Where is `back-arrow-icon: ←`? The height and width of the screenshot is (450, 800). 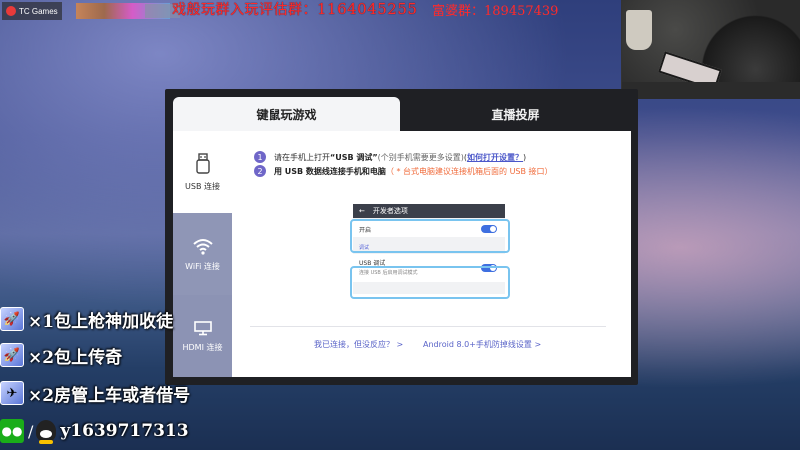 back-arrow-icon: ← is located at coordinates (362, 211).